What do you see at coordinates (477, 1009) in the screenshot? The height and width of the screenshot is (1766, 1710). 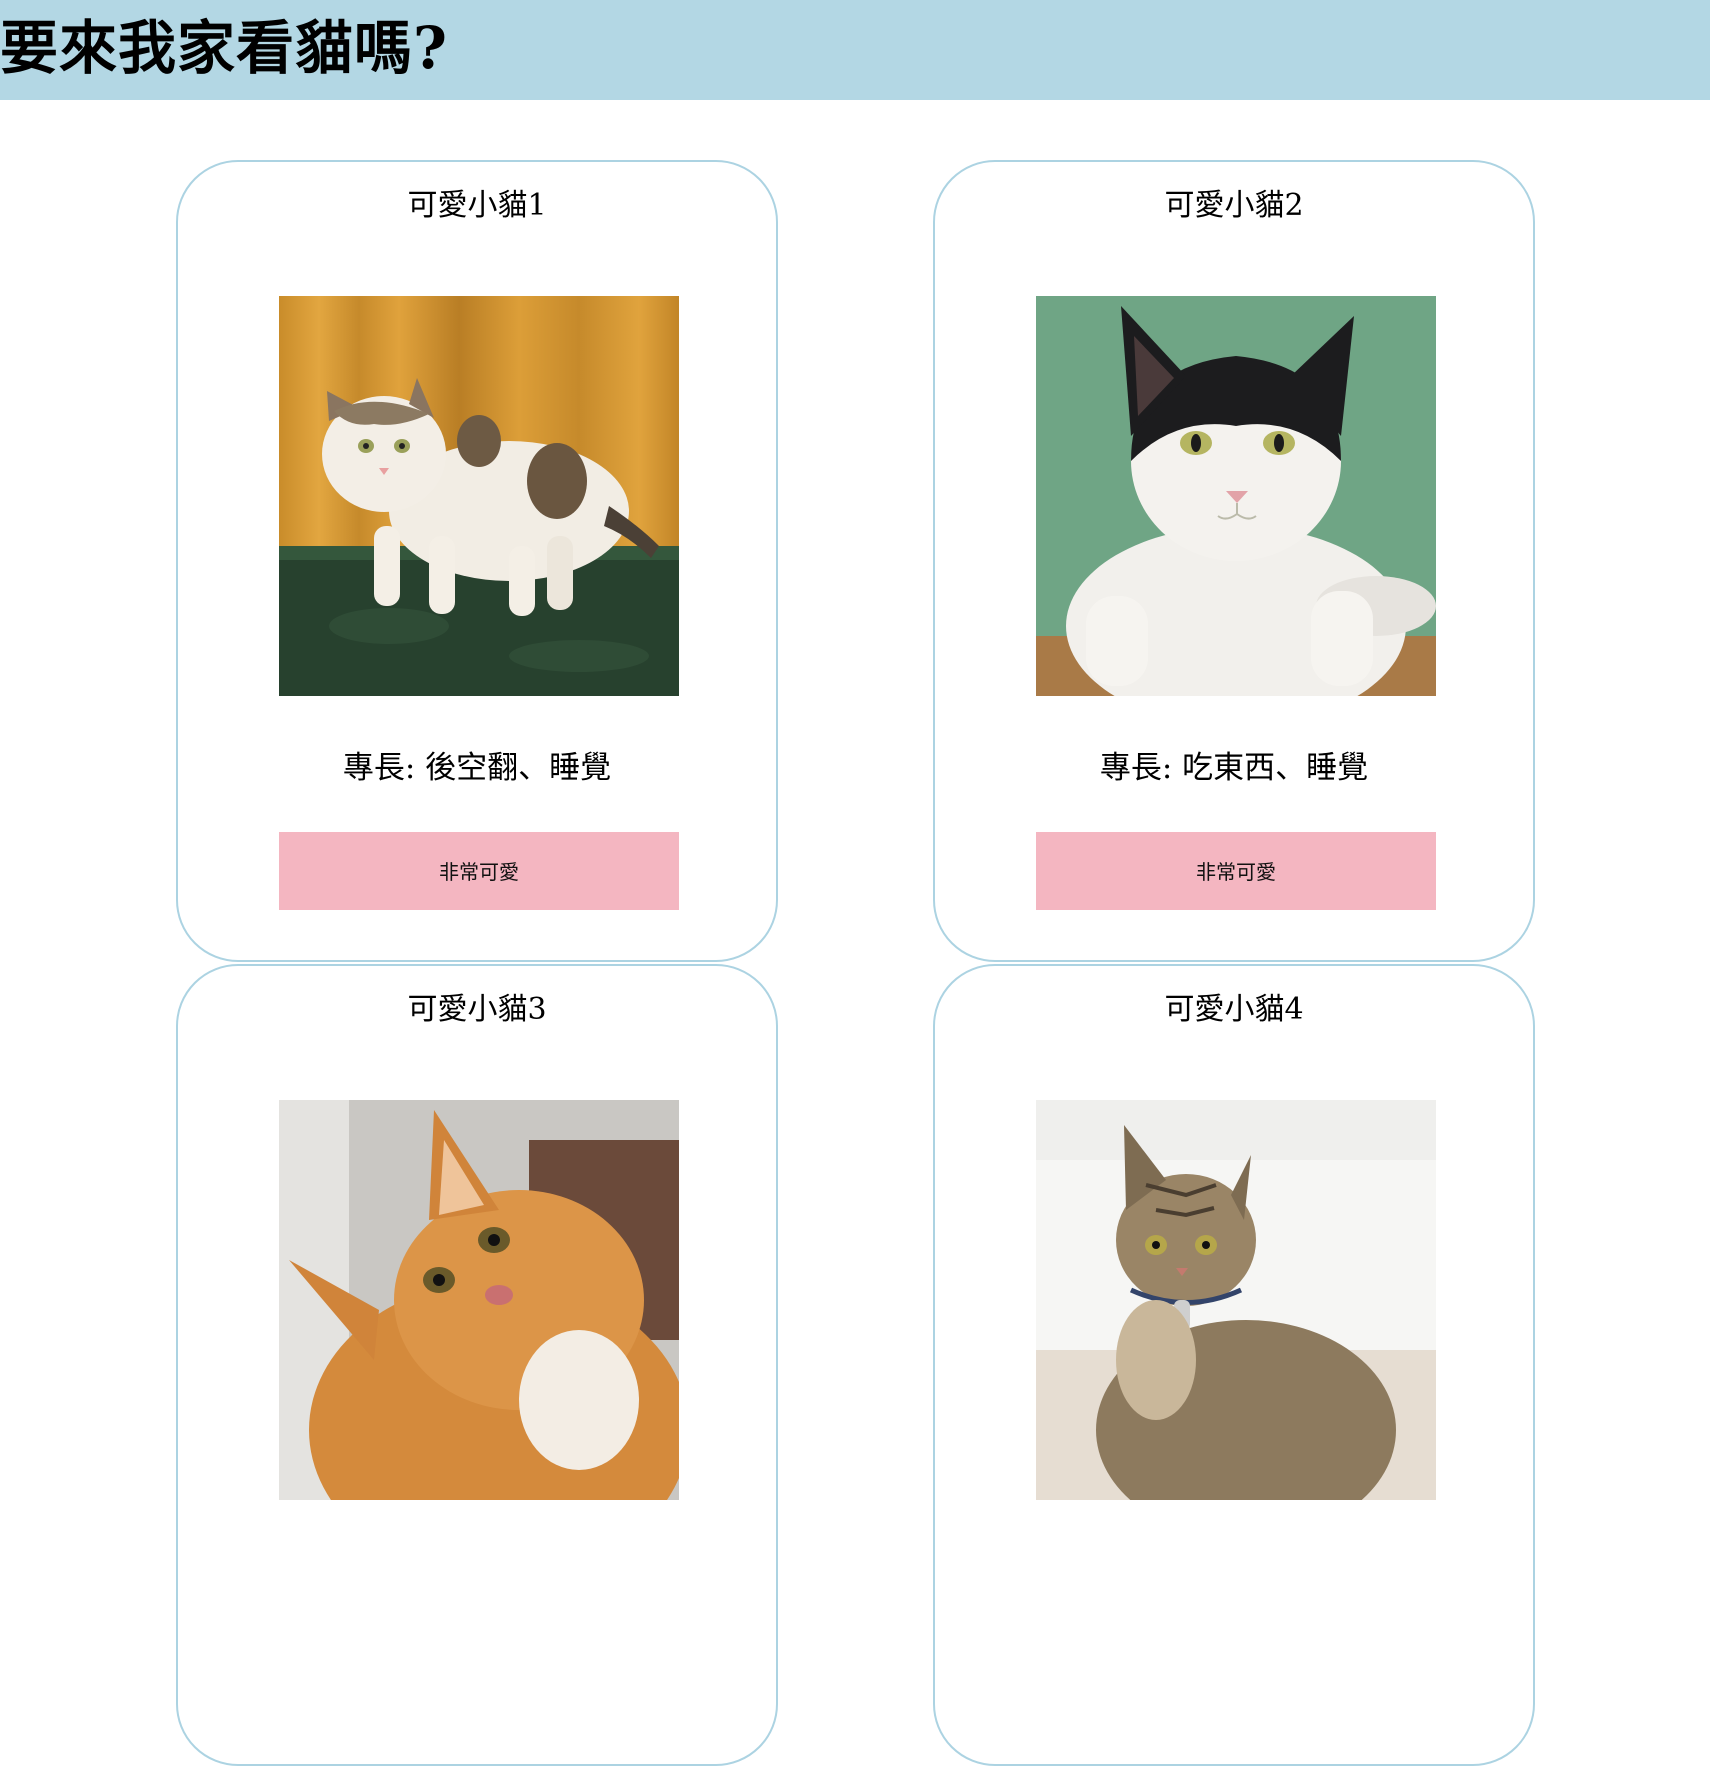 I see `cat-card-title: 可愛小貓3` at bounding box center [477, 1009].